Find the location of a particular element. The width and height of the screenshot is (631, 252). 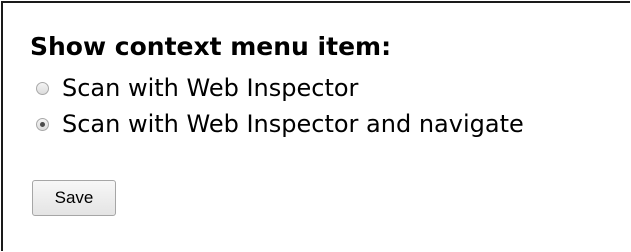

radio-scan is located at coordinates (42, 88).